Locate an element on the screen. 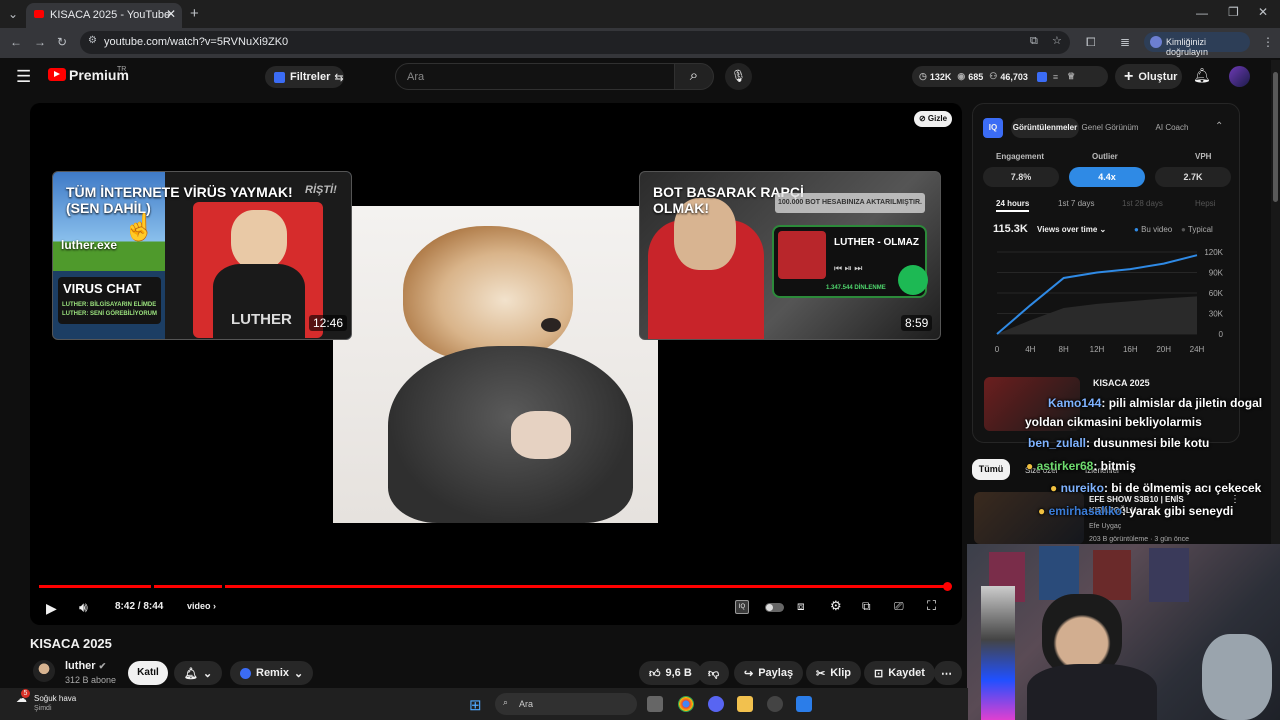  notifications-bell-icon: 🔔︎ is located at coordinates (1202, 75).